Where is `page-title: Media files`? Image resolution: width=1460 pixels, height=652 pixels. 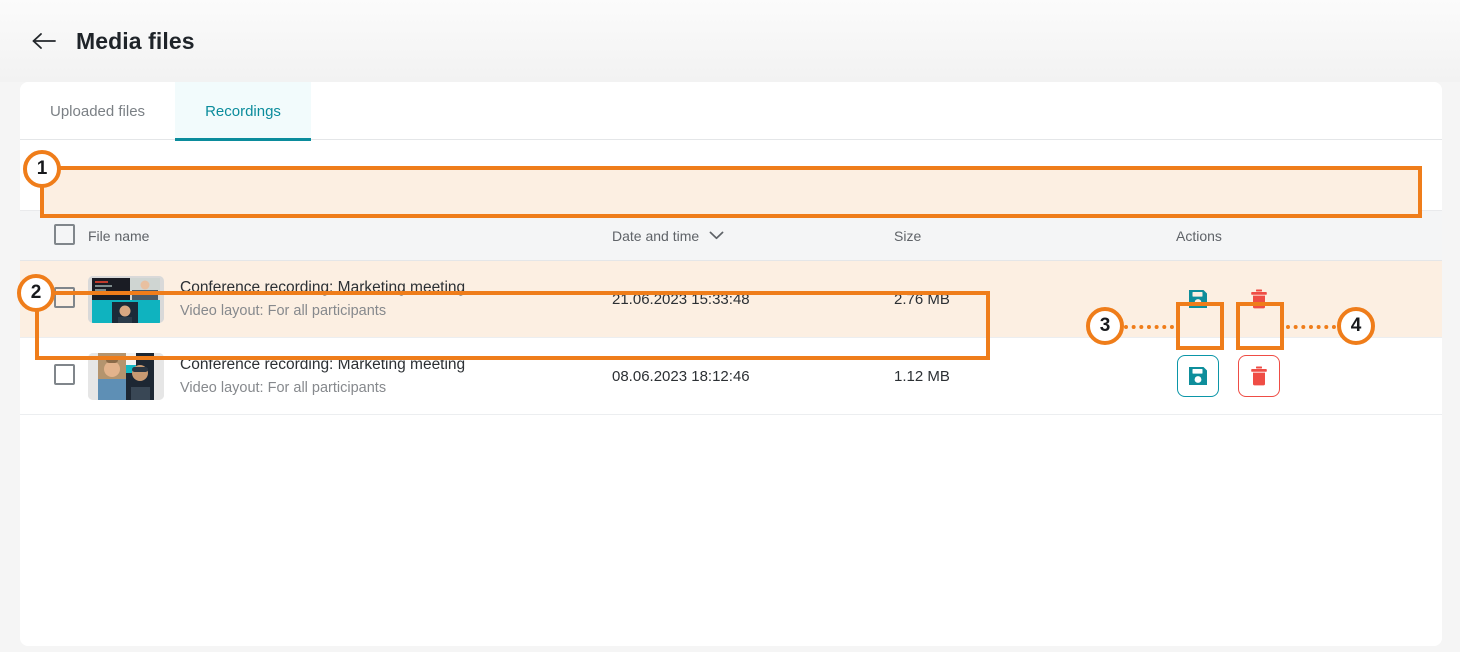 page-title: Media files is located at coordinates (135, 40).